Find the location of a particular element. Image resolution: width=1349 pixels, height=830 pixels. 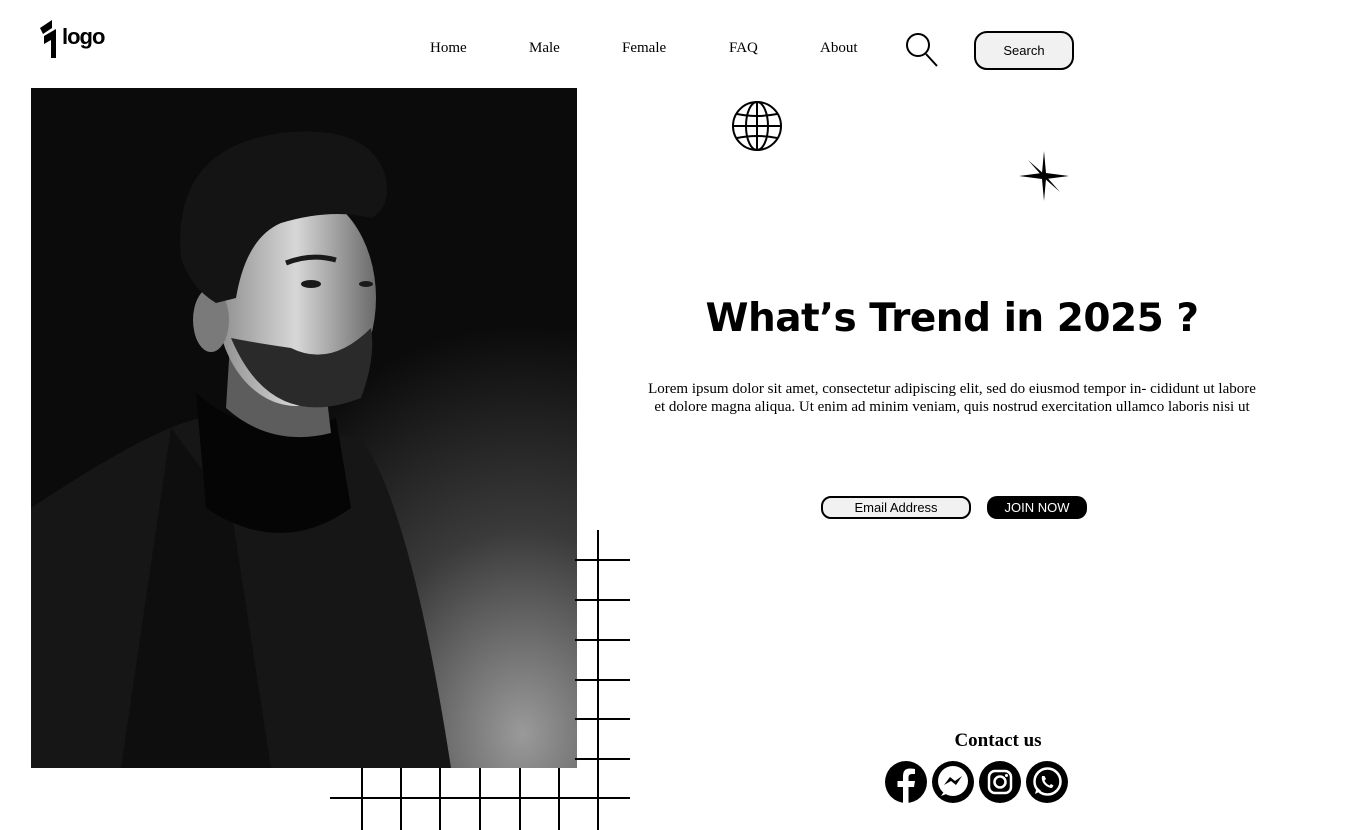

nav-female: Female is located at coordinates (644, 48).